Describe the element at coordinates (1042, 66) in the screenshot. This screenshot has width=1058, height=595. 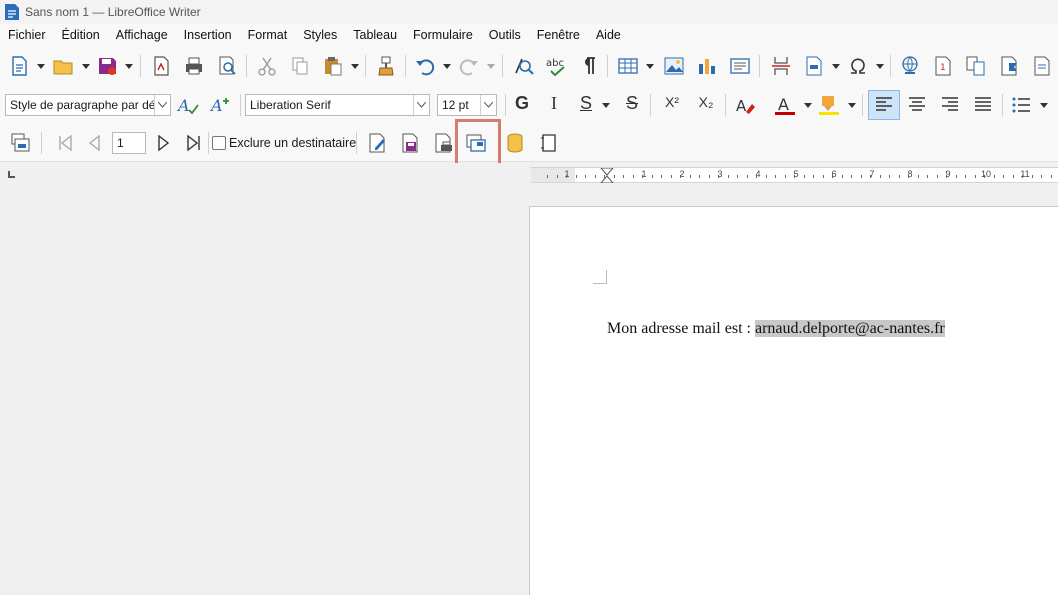
I see `track-changes-icon` at that location.